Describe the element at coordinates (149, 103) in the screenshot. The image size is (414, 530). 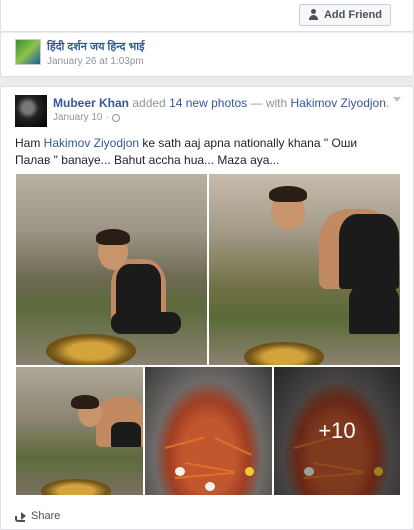
I see `header-verb: added` at that location.